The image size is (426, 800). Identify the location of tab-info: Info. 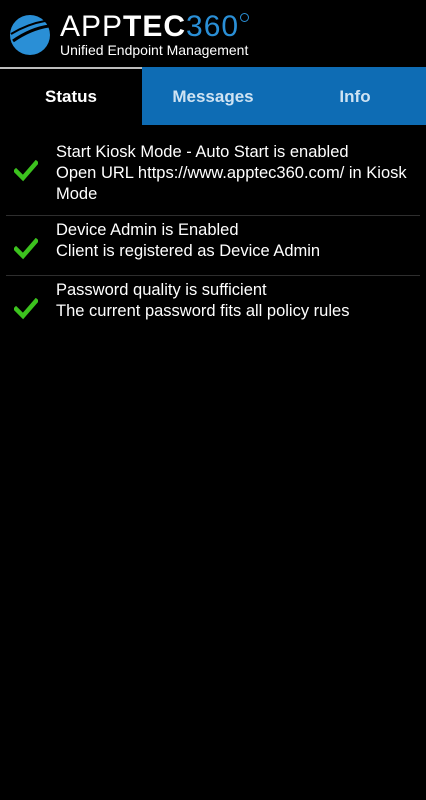
(355, 96).